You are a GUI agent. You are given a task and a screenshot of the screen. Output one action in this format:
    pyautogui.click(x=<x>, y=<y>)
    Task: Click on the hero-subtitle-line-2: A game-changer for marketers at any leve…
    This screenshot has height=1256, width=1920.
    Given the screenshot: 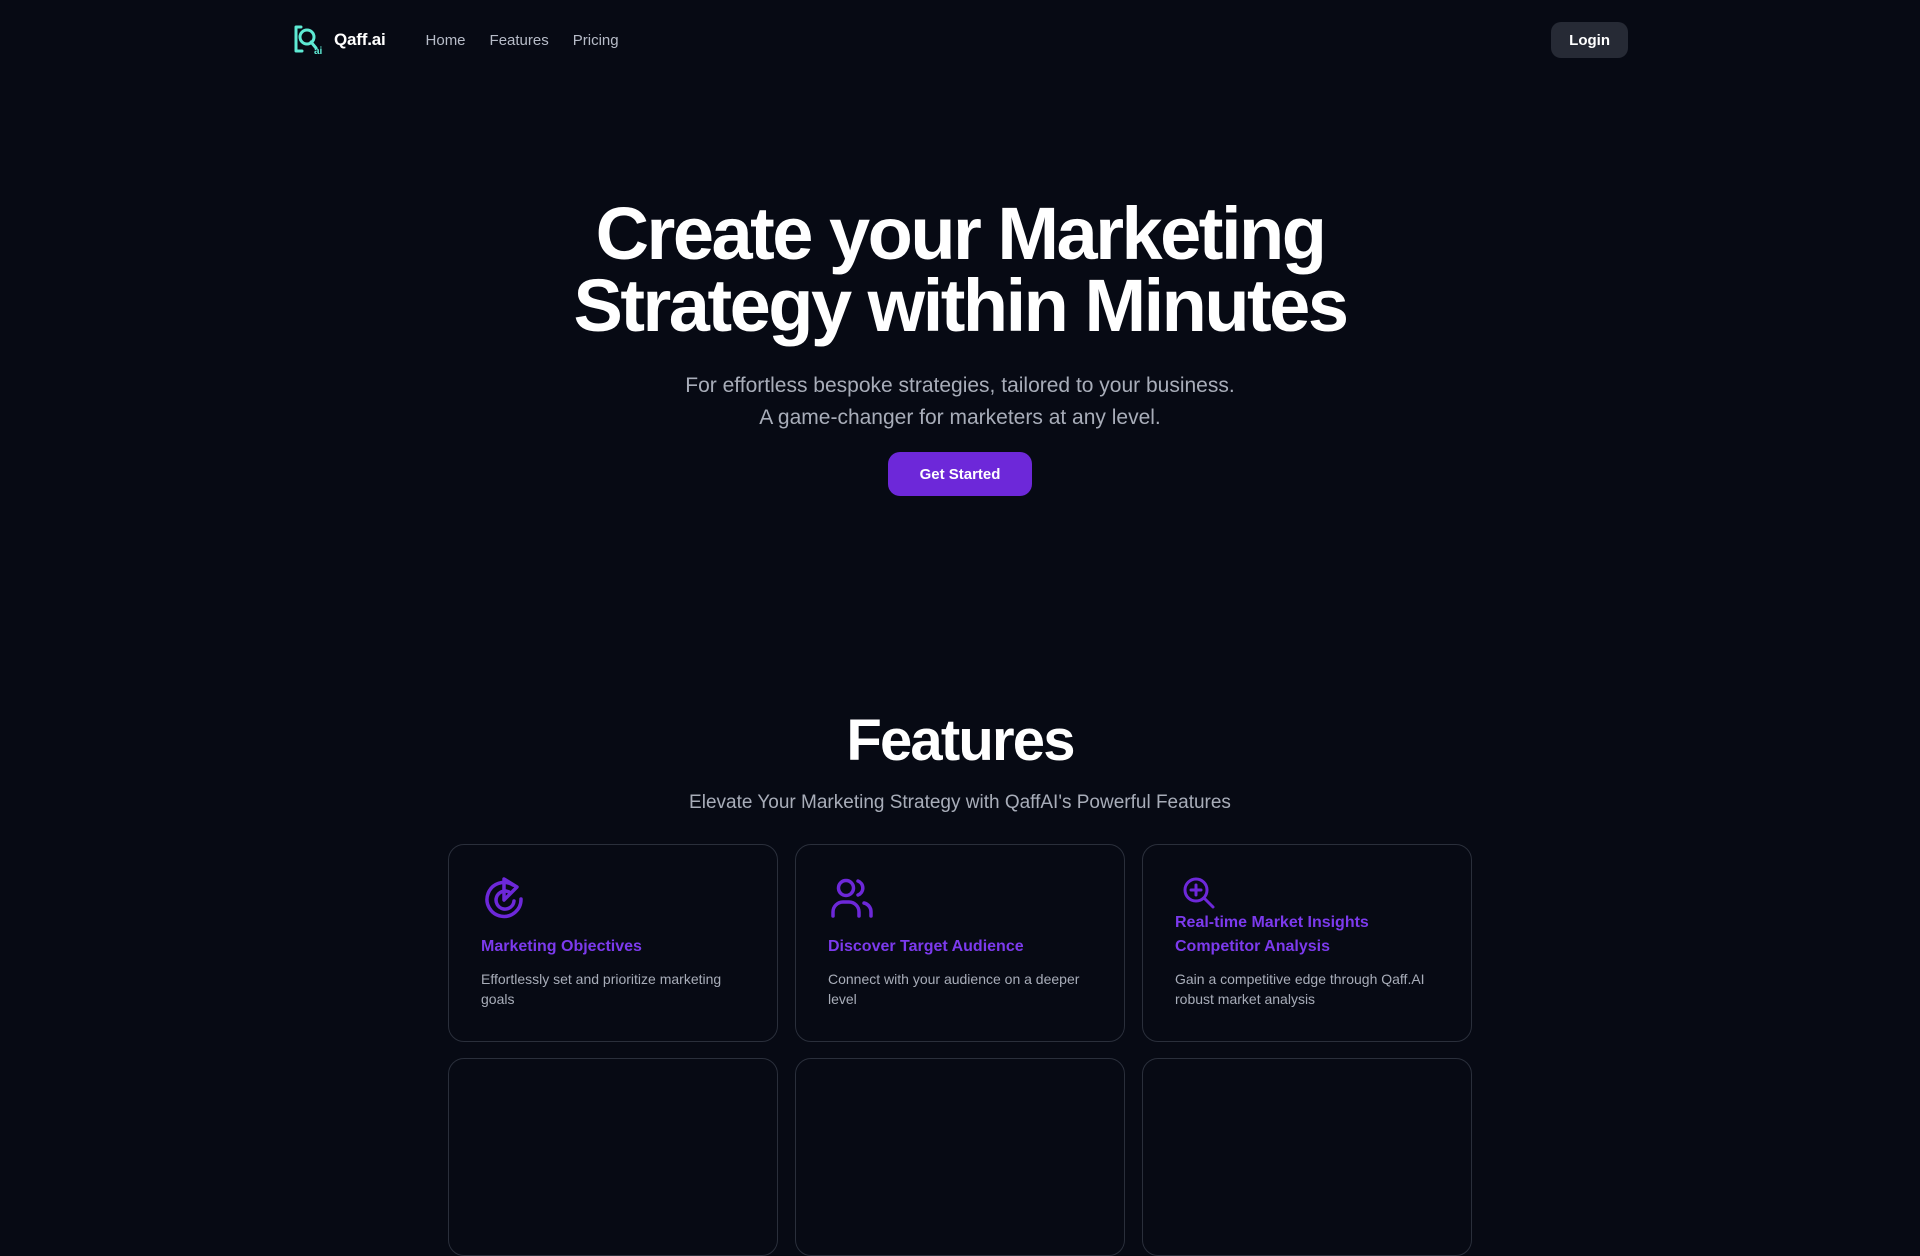 What is the action you would take?
    pyautogui.click(x=960, y=417)
    